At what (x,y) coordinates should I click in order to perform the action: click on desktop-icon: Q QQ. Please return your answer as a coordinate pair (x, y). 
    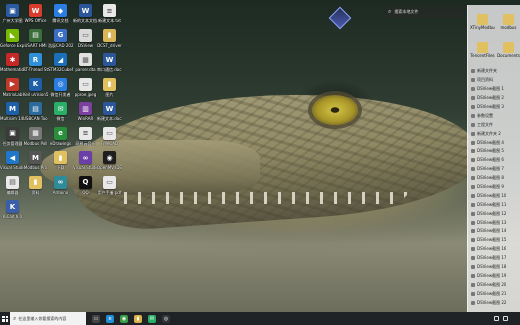
    Looking at the image, I should click on (85, 189).